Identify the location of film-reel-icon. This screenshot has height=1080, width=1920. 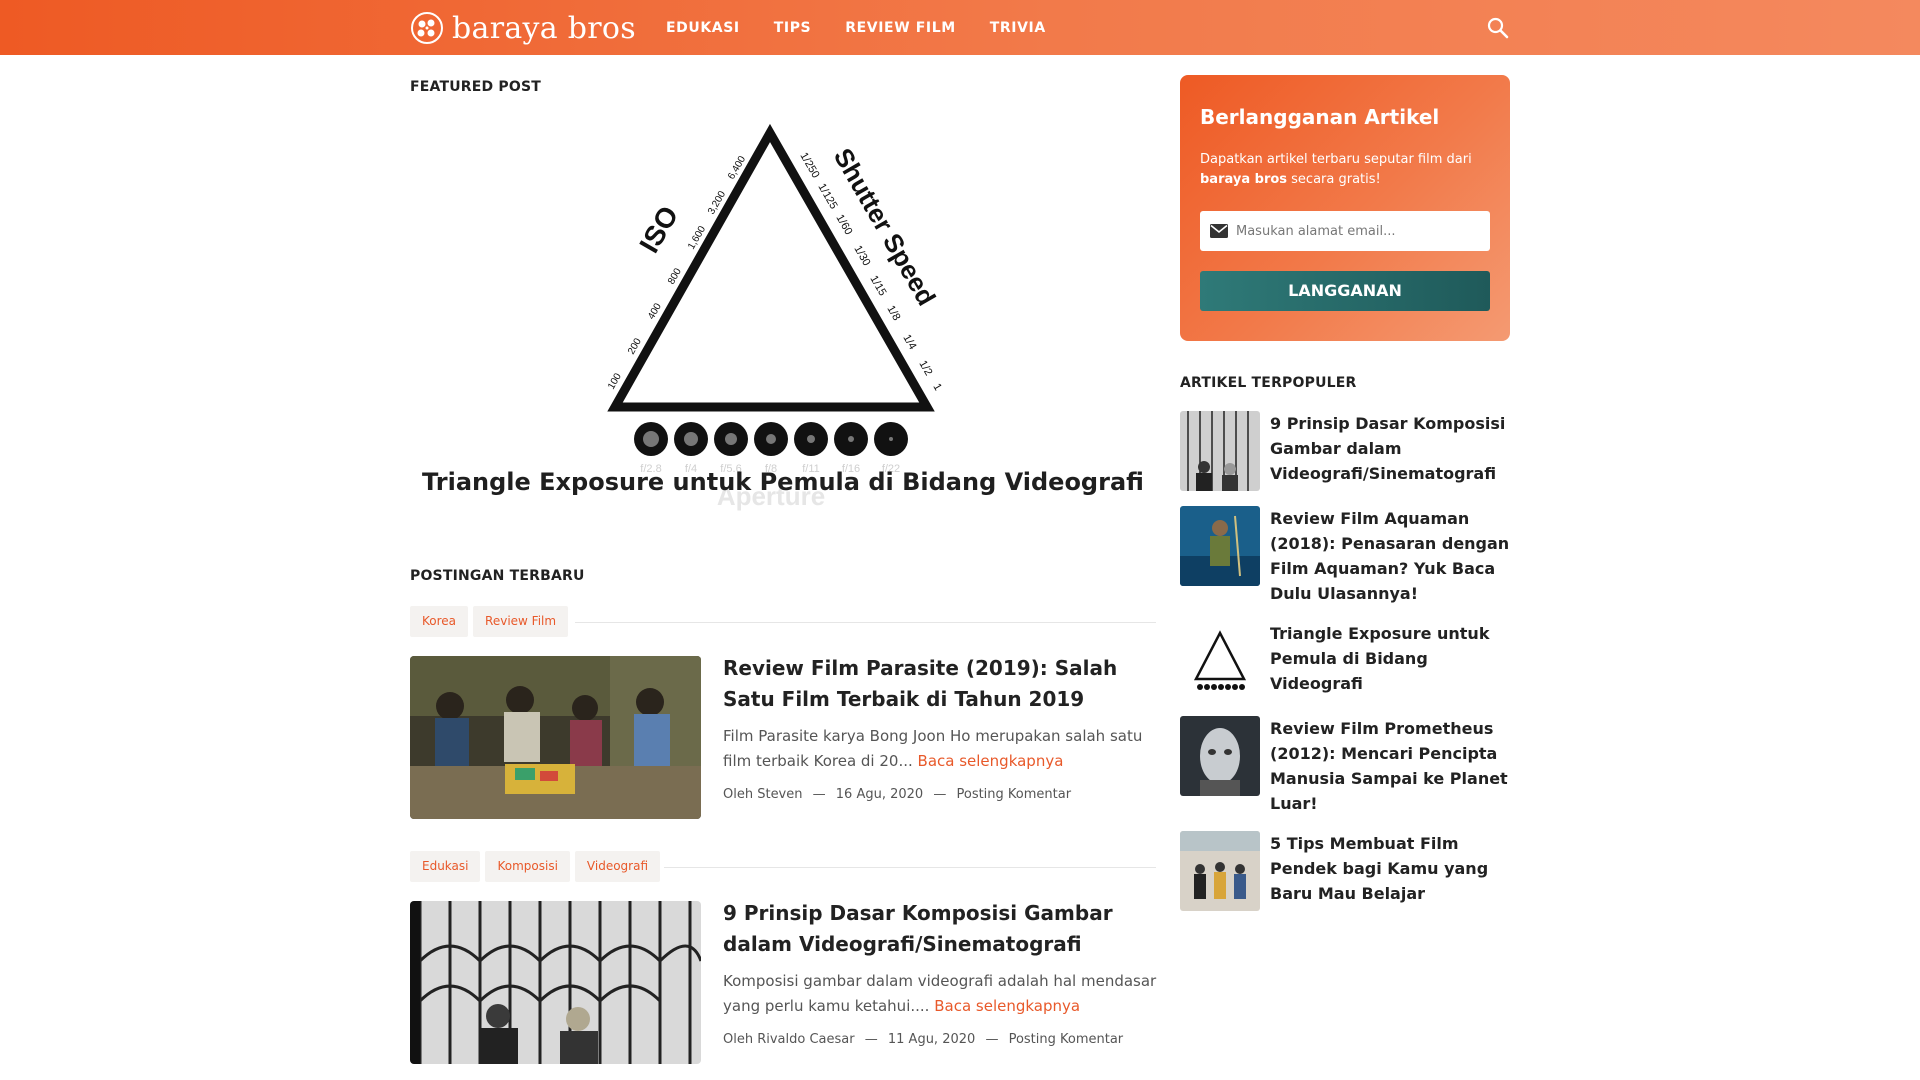
(427, 28).